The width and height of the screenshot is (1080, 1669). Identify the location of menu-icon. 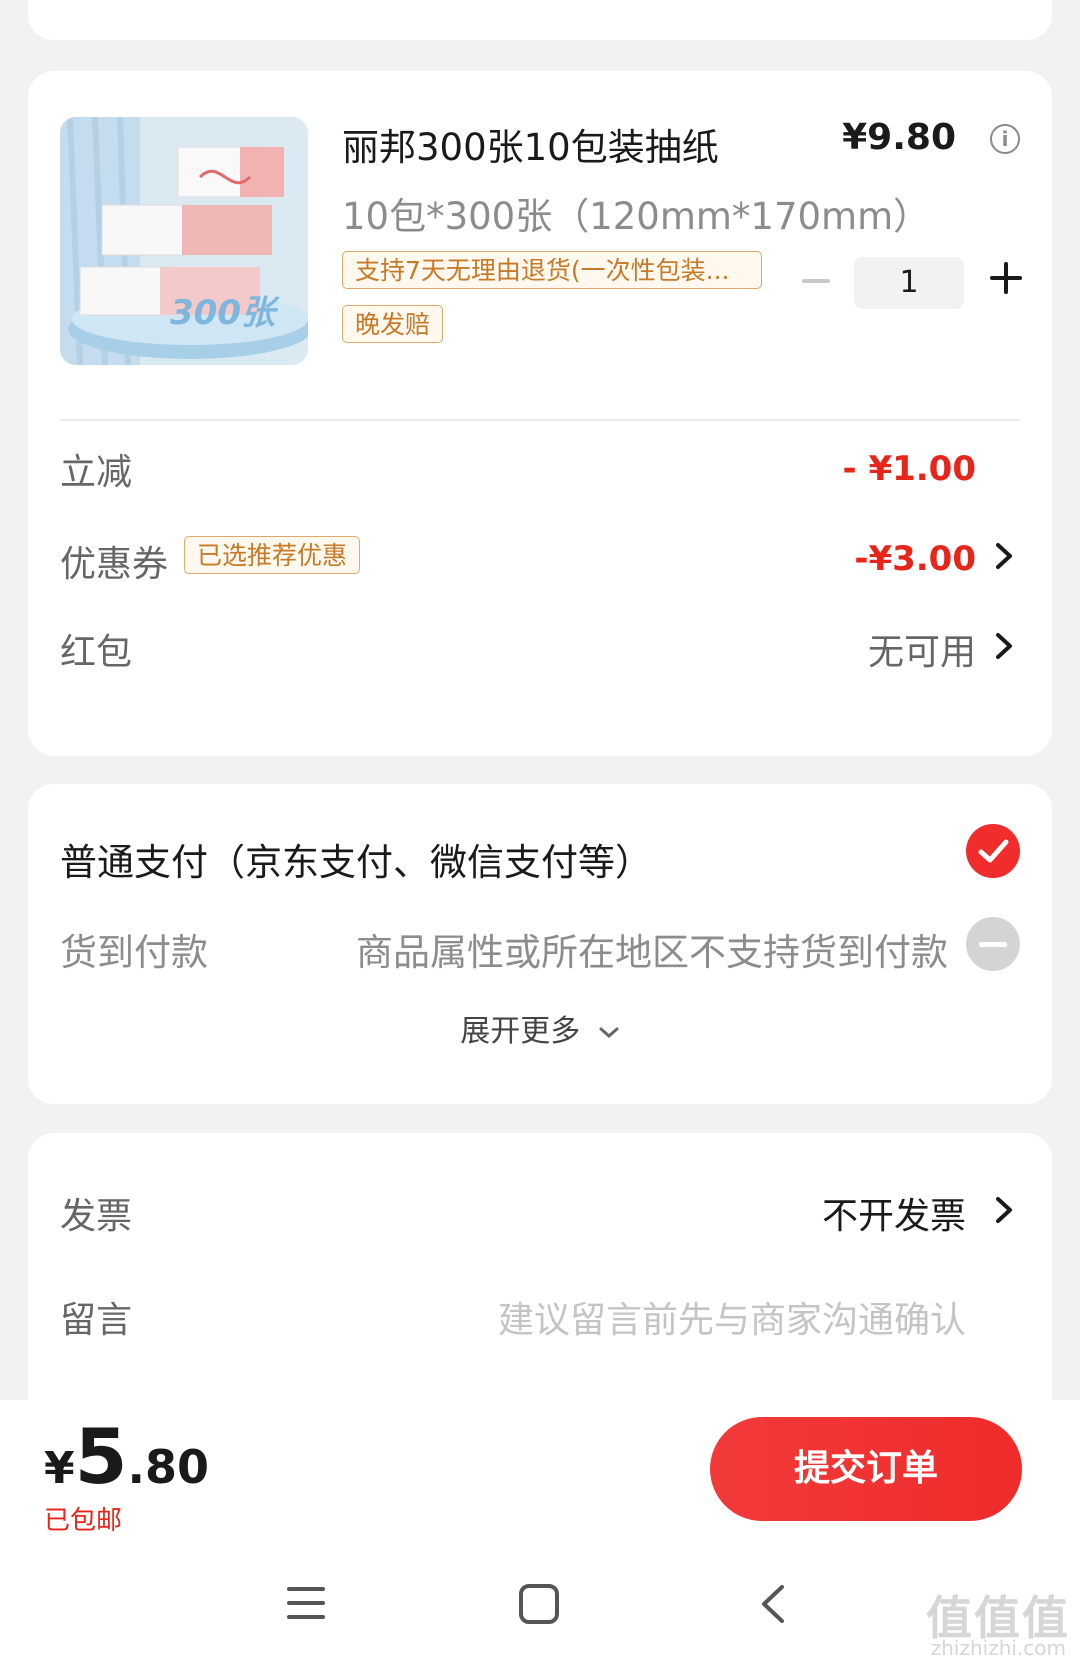
(306, 1603).